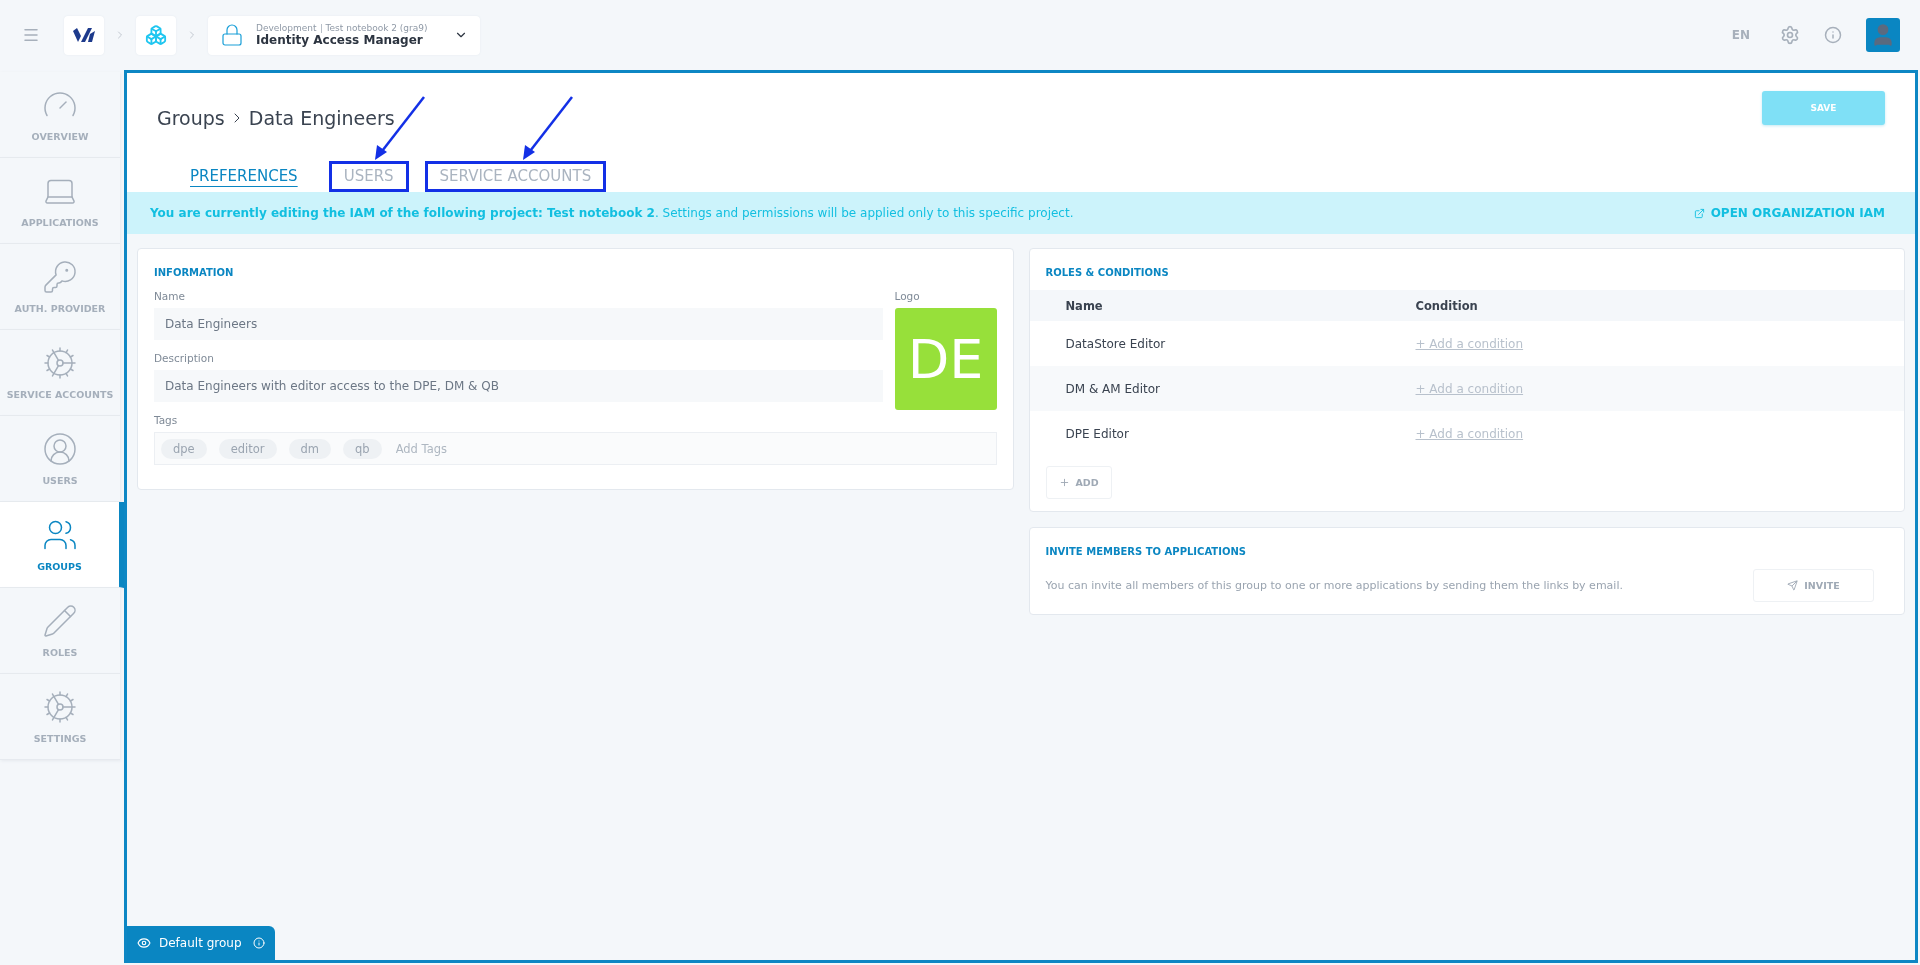  Describe the element at coordinates (518, 324) in the screenshot. I see `input-field: Data Engineers` at that location.